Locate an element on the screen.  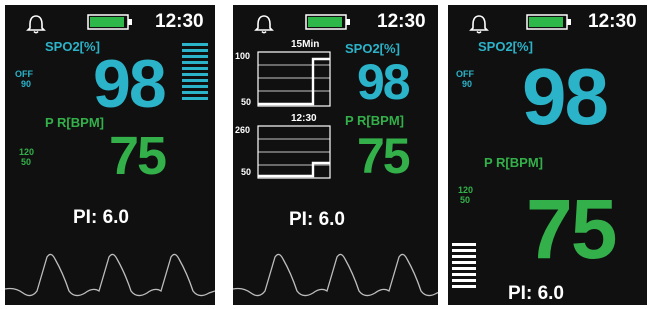
spo2-label: SPO2[%] is located at coordinates (72, 46).